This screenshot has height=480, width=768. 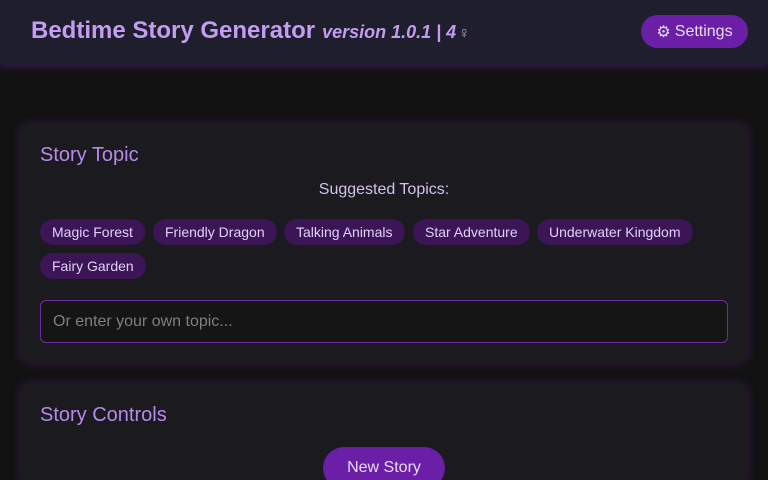 I want to click on new-story-button: New Story, so click(x=384, y=463).